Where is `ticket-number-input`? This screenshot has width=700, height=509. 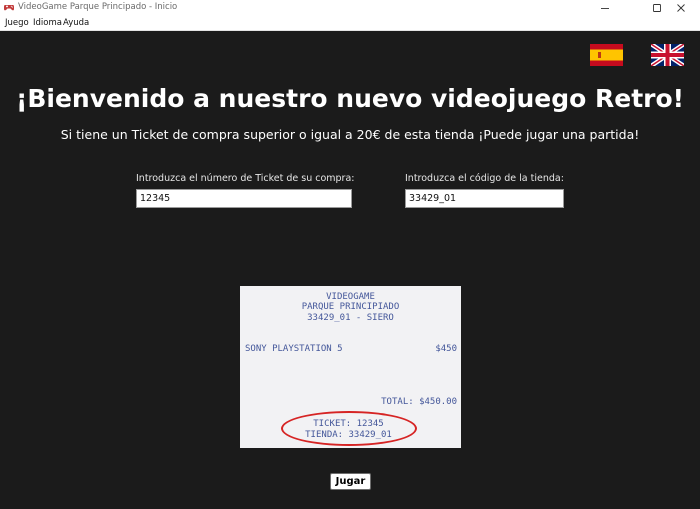 ticket-number-input is located at coordinates (244, 198).